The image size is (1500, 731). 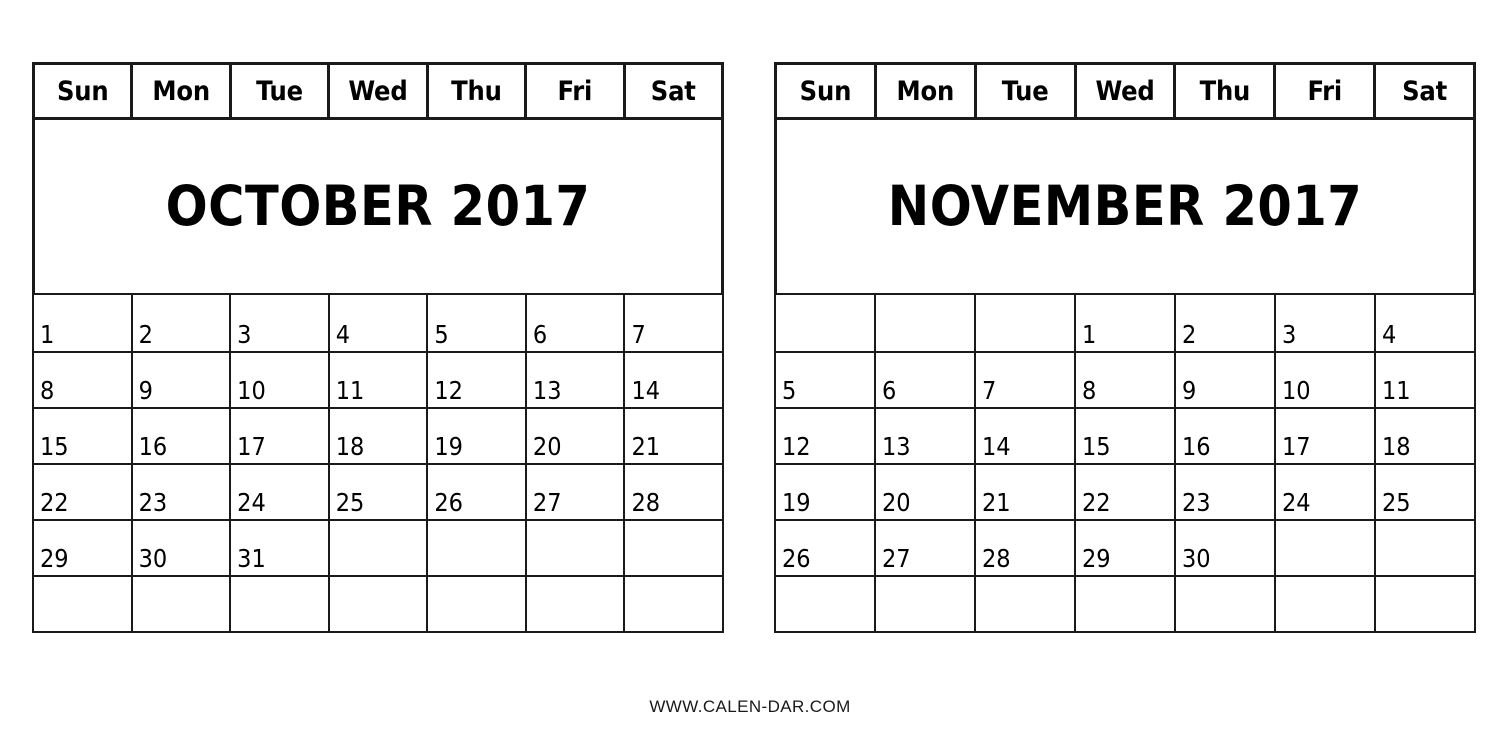 What do you see at coordinates (182, 91) in the screenshot?
I see `weekday-header-mon: Mon` at bounding box center [182, 91].